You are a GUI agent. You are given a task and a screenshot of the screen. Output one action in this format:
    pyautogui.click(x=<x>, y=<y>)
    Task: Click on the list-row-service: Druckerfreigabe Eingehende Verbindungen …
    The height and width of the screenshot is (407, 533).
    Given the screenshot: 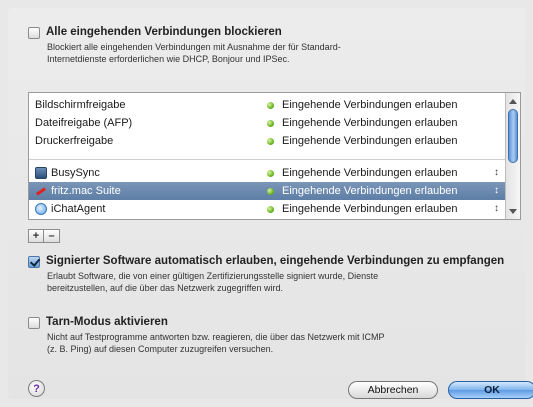 What is the action you would take?
    pyautogui.click(x=267, y=141)
    